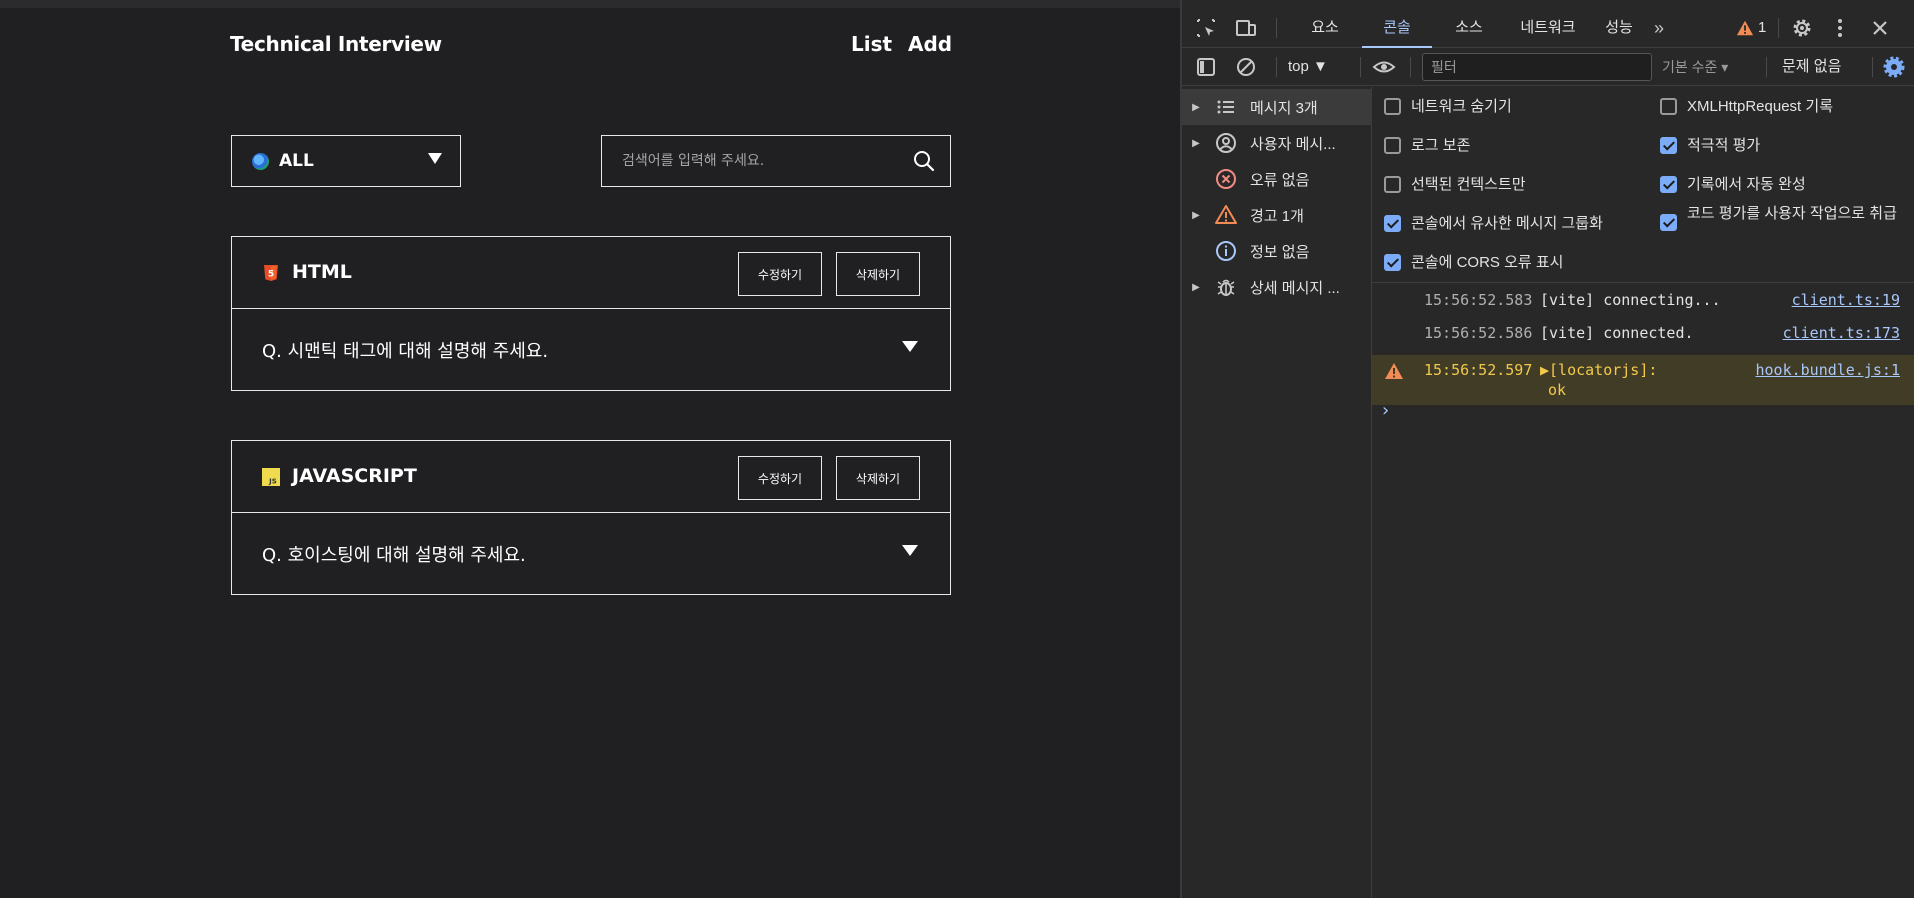 The height and width of the screenshot is (898, 1914). I want to click on log-timestamp: 15:56:52.597, so click(1478, 370).